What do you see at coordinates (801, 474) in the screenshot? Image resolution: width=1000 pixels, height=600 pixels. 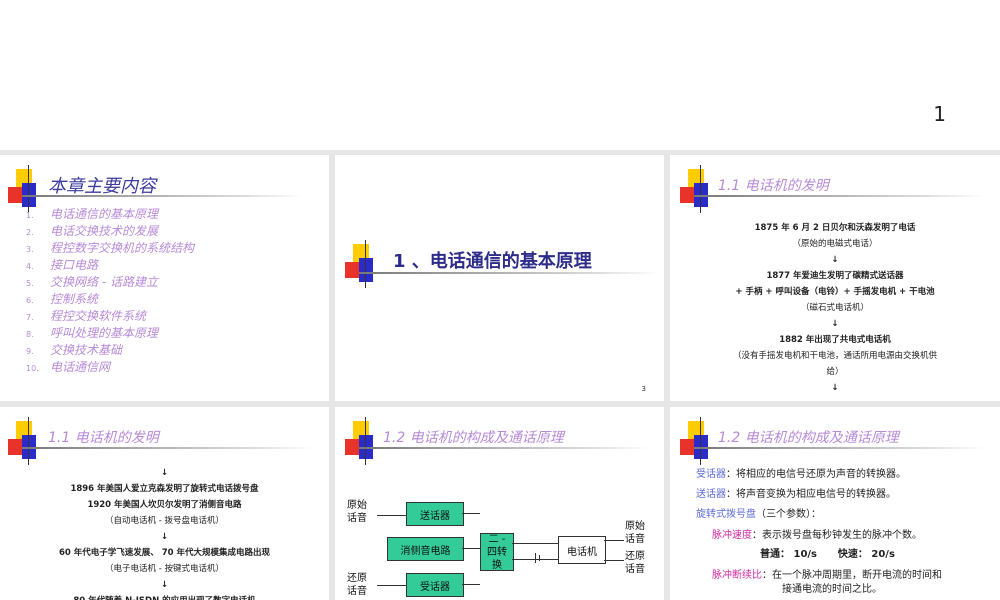 I see `body-line-receiver: 受话器：将相应的电信号还原为声音的转换器。` at bounding box center [801, 474].